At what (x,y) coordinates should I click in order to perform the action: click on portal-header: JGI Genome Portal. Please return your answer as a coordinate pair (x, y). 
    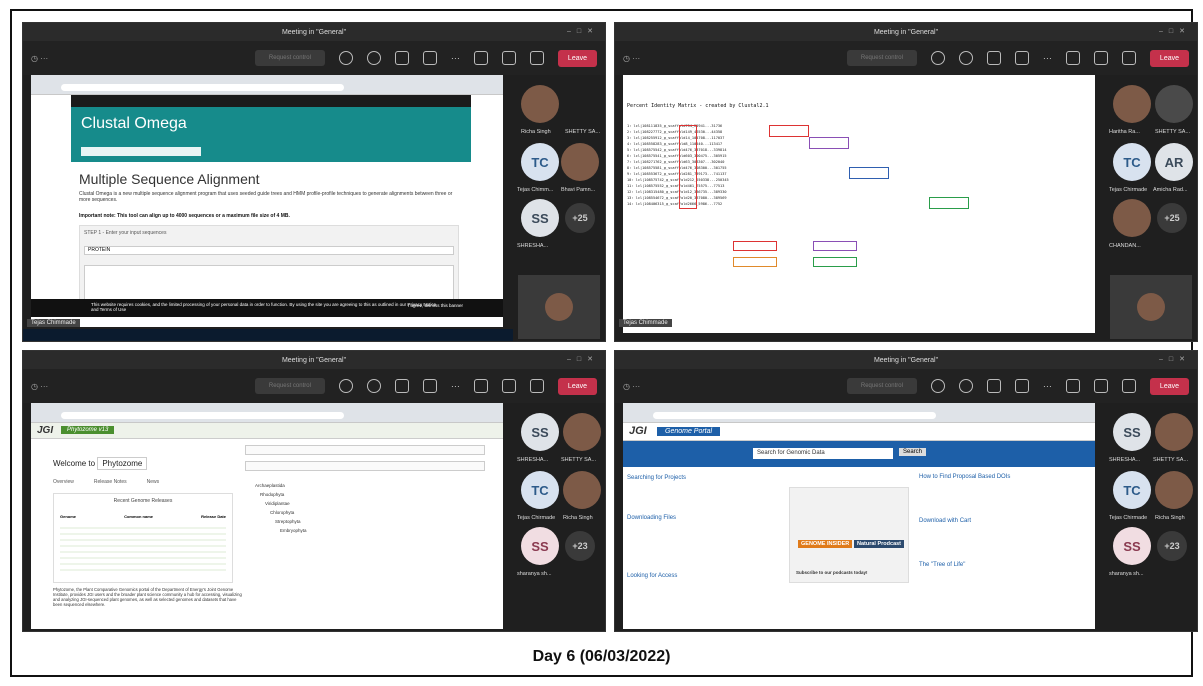
    Looking at the image, I should click on (859, 432).